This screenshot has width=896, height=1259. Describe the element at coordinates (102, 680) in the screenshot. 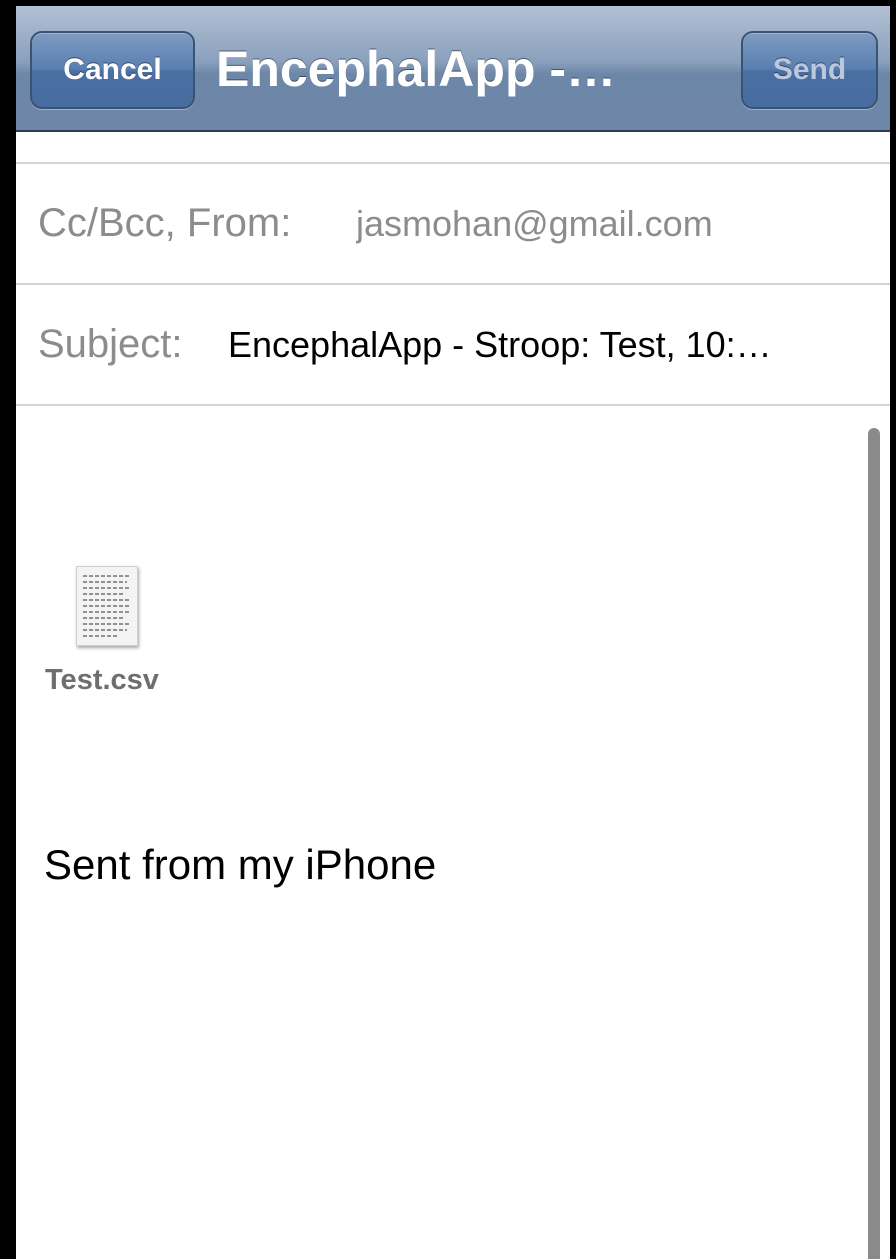

I see `attachment-filename: Test.csv` at that location.